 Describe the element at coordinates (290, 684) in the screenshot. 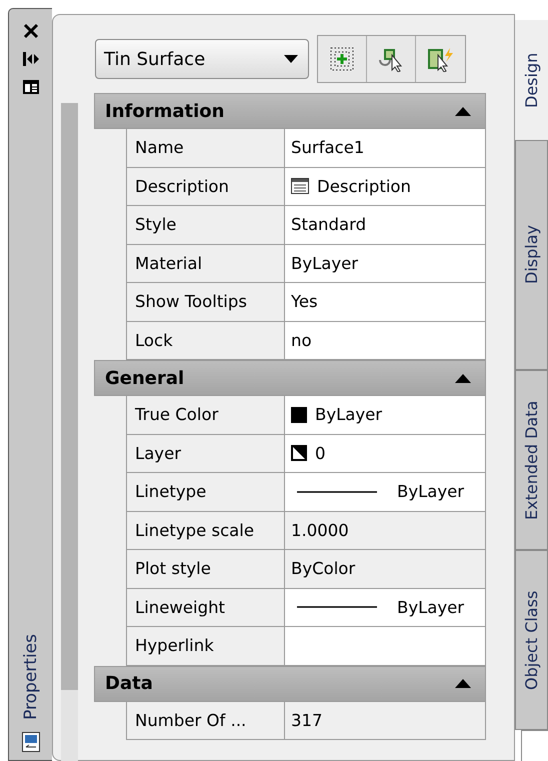

I see `group-header: Data` at that location.